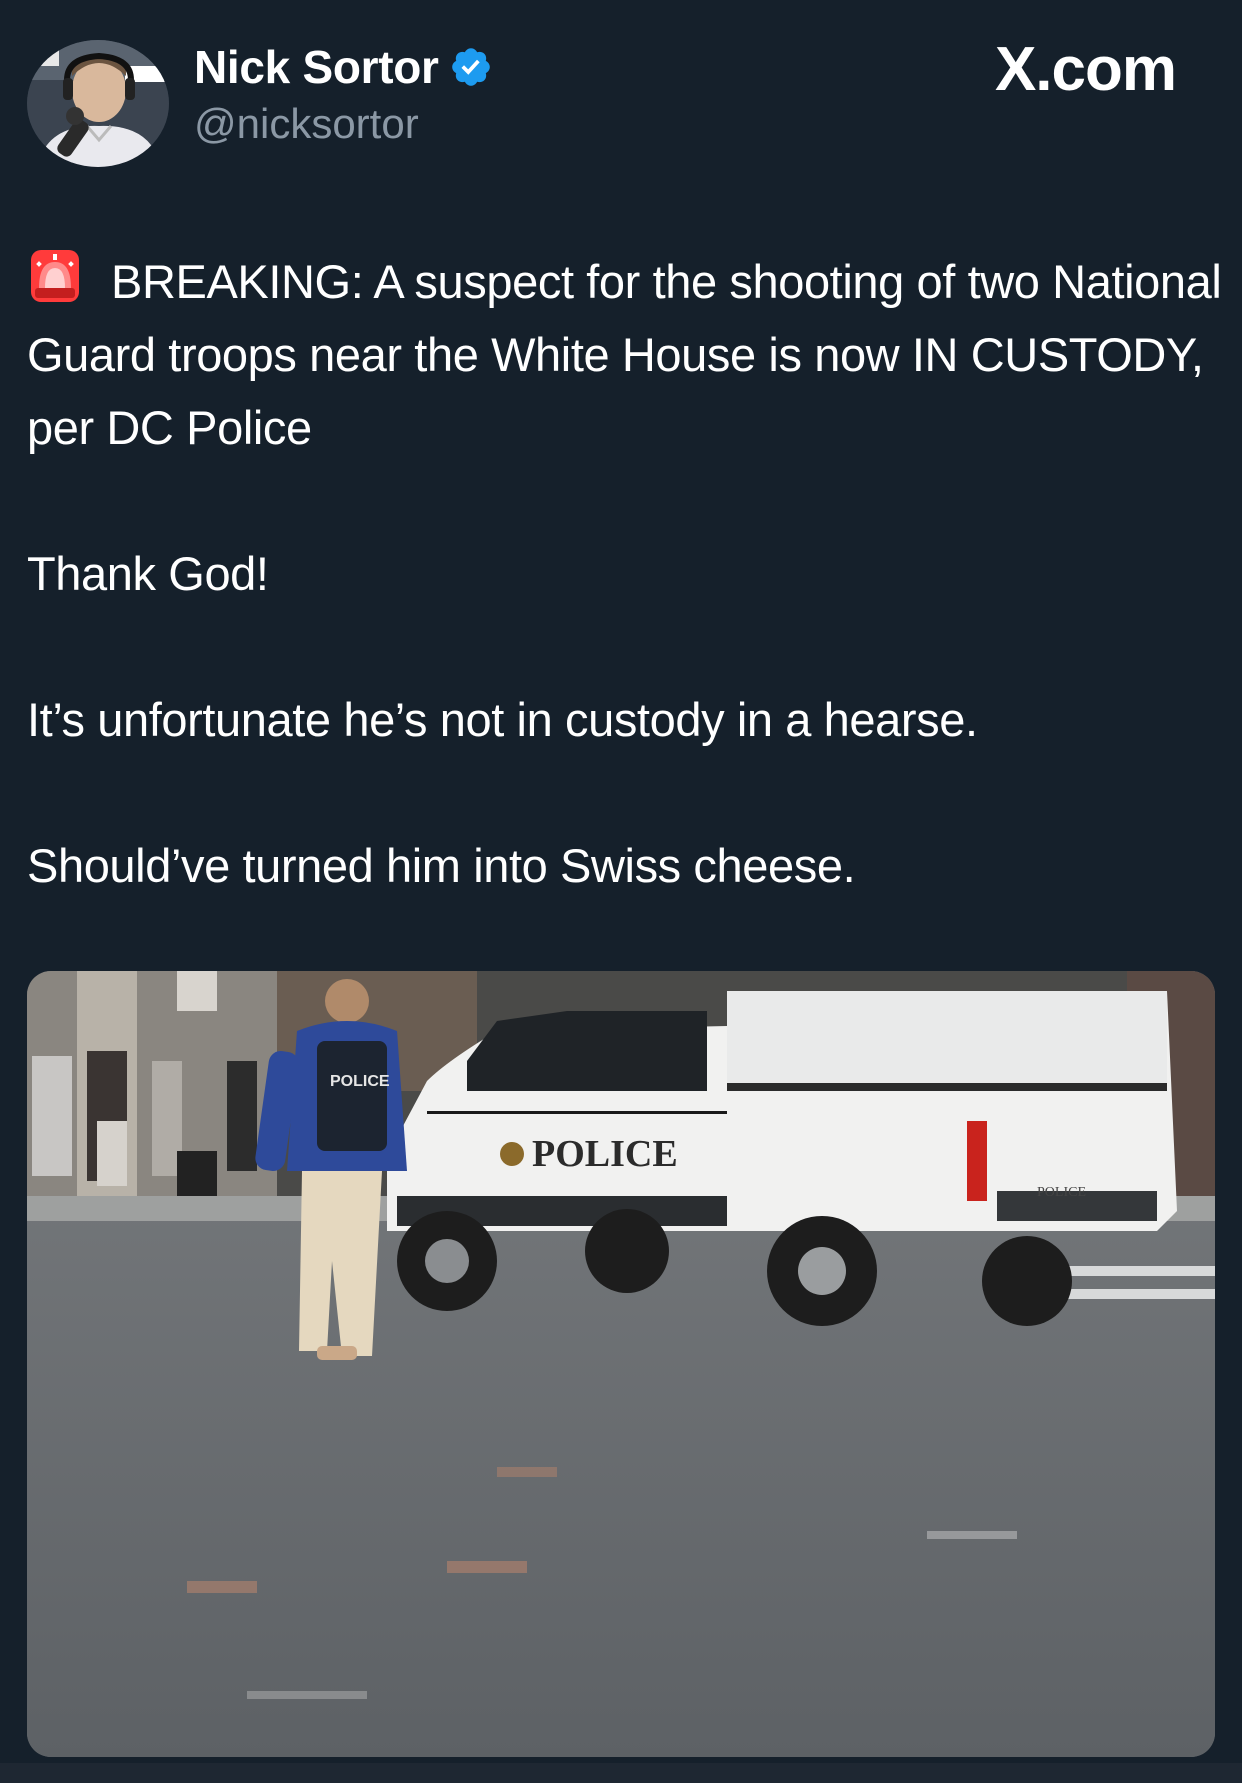 This screenshot has height=1783, width=1242. I want to click on author-avatar, so click(98, 103).